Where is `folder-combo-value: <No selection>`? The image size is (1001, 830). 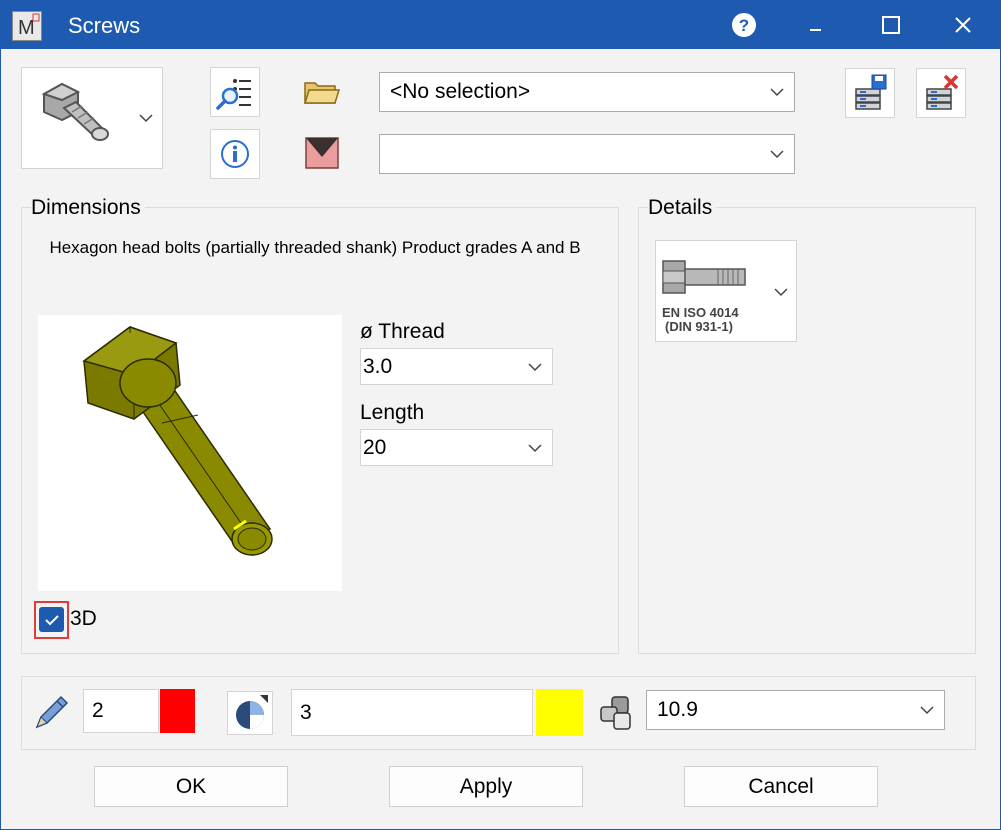
folder-combo-value: <No selection> is located at coordinates (460, 91).